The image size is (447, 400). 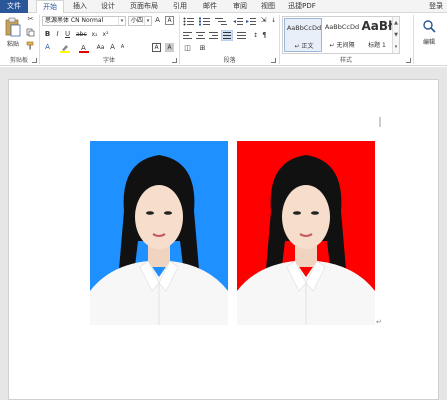 What do you see at coordinates (47, 34) in the screenshot?
I see `bold-icon: B` at bounding box center [47, 34].